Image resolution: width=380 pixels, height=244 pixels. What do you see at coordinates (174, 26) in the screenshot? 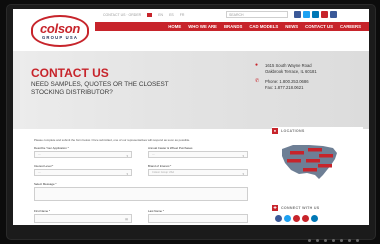
I see `nav-item-home: HOME` at bounding box center [174, 26].